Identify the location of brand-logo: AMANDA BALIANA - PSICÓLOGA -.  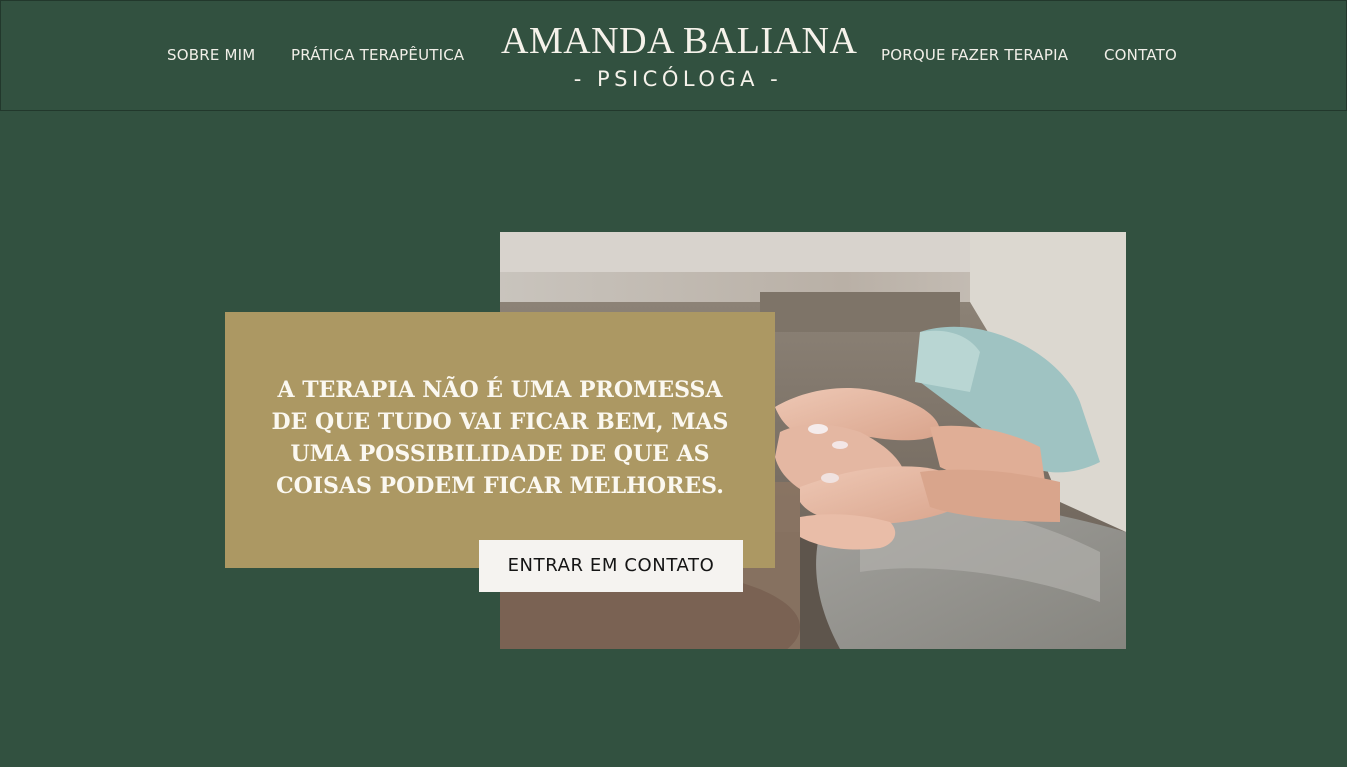
(679, 56).